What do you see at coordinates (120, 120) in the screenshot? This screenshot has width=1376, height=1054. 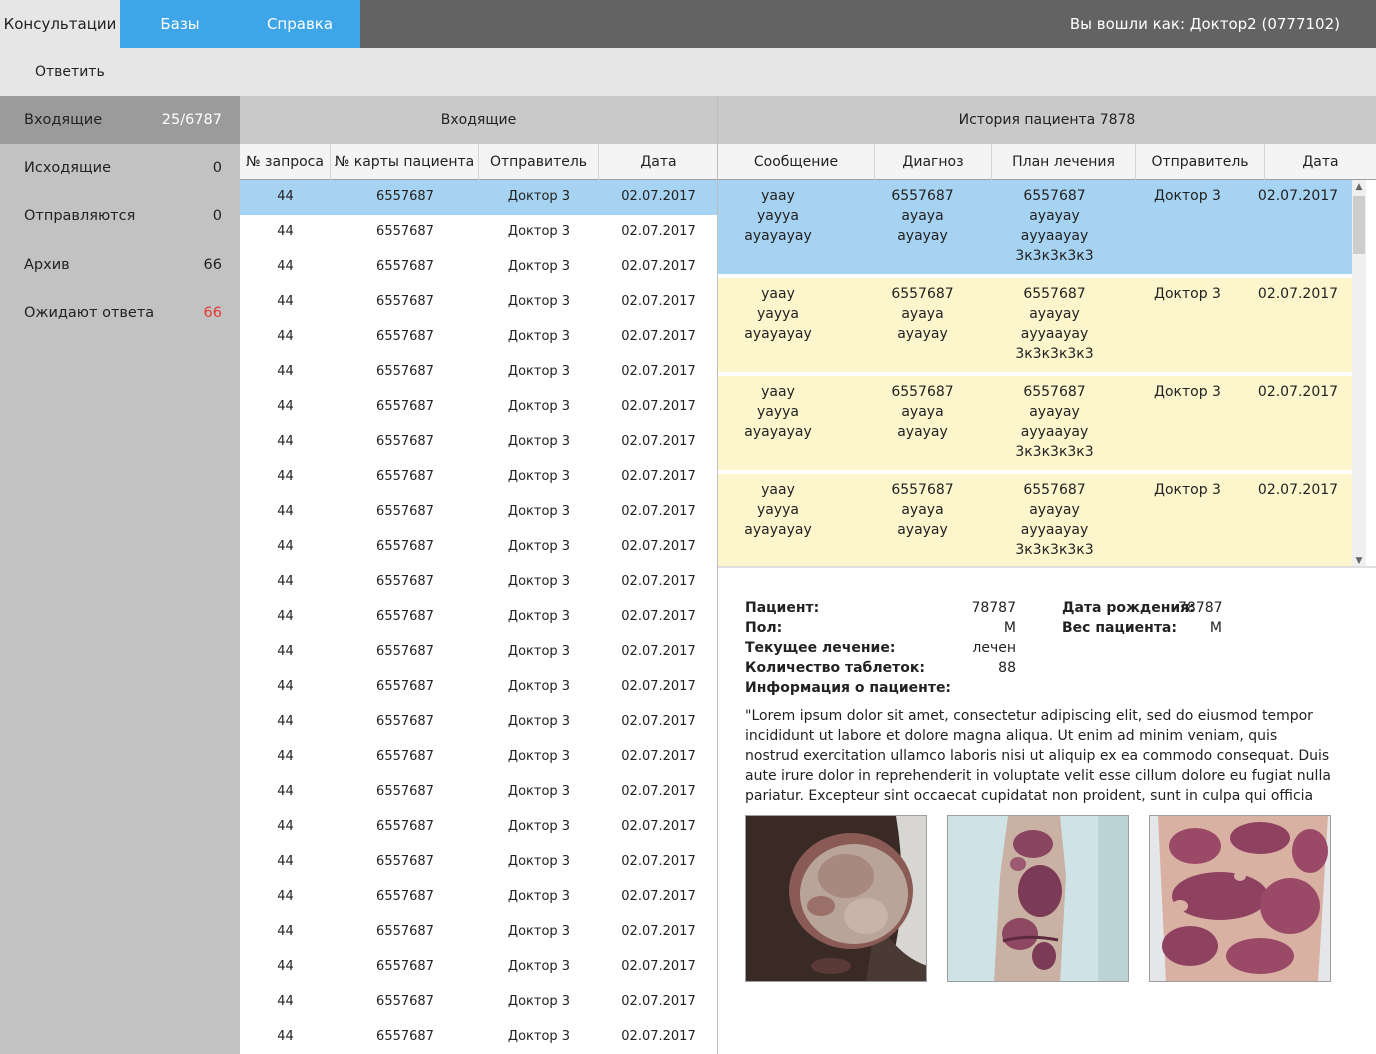 I see `sidebar-item-inbox: Входящие 25/6787` at bounding box center [120, 120].